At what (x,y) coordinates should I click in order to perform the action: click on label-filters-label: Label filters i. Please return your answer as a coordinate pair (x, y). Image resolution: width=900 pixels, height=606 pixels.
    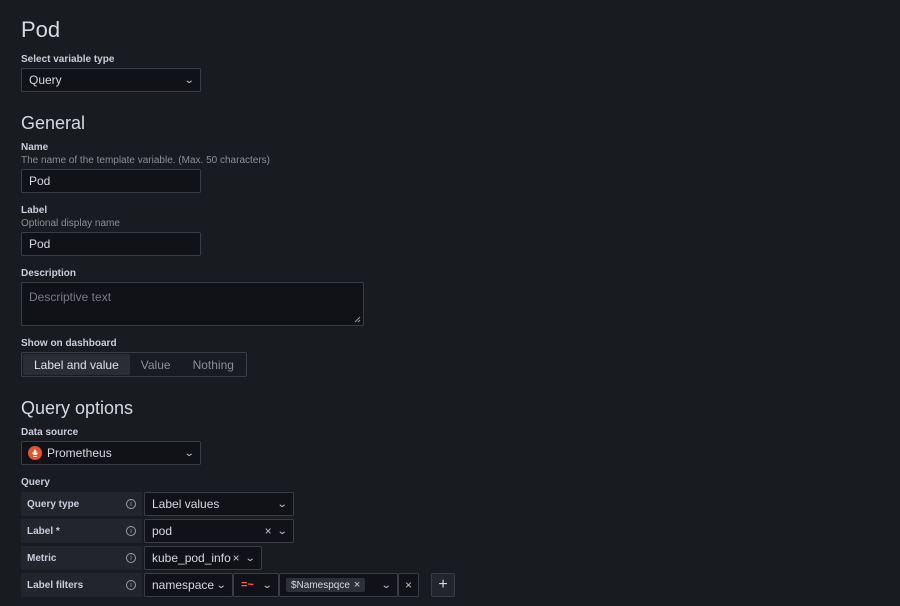
    Looking at the image, I should click on (81, 585).